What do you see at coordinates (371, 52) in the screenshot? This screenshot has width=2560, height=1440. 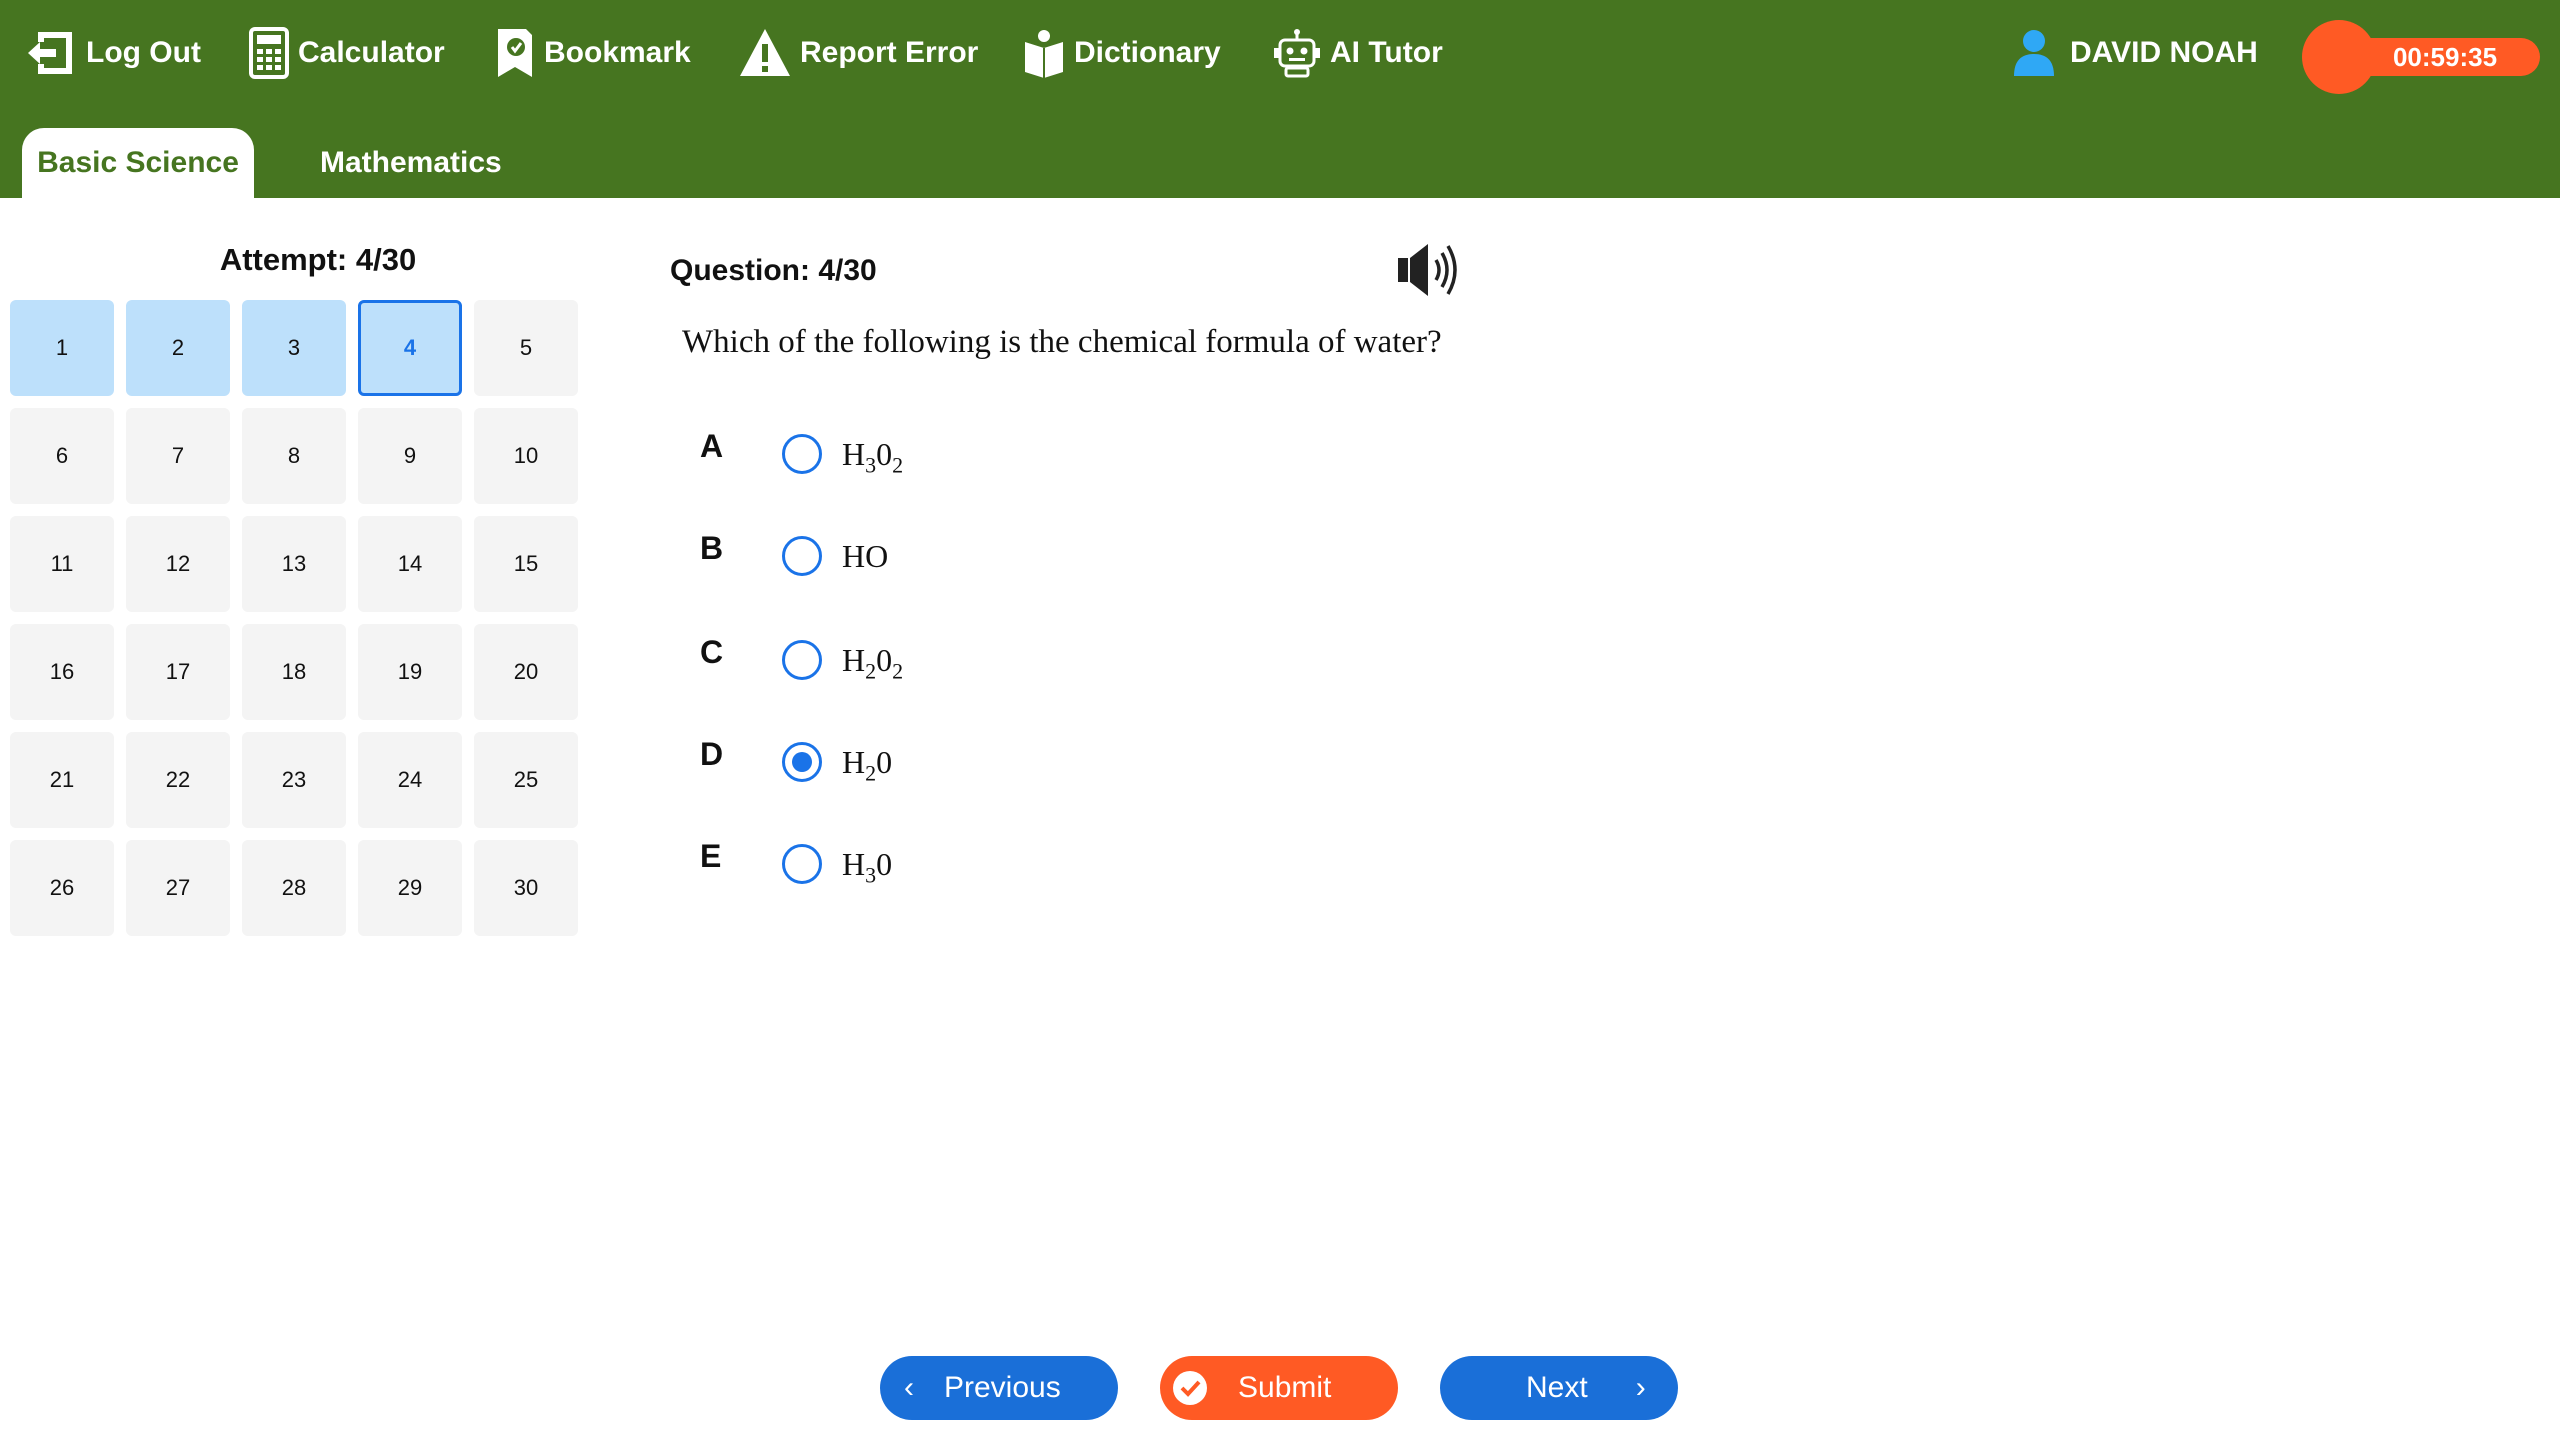 I see `calculator-label: Calculator` at bounding box center [371, 52].